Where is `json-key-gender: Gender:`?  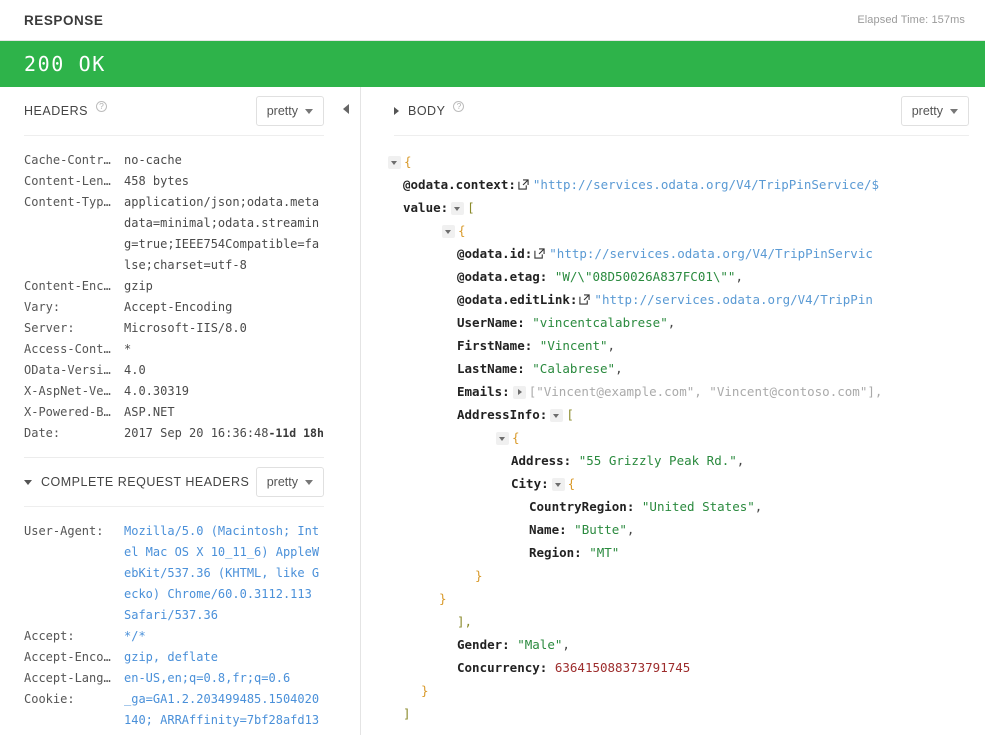 json-key-gender: Gender: is located at coordinates (483, 644).